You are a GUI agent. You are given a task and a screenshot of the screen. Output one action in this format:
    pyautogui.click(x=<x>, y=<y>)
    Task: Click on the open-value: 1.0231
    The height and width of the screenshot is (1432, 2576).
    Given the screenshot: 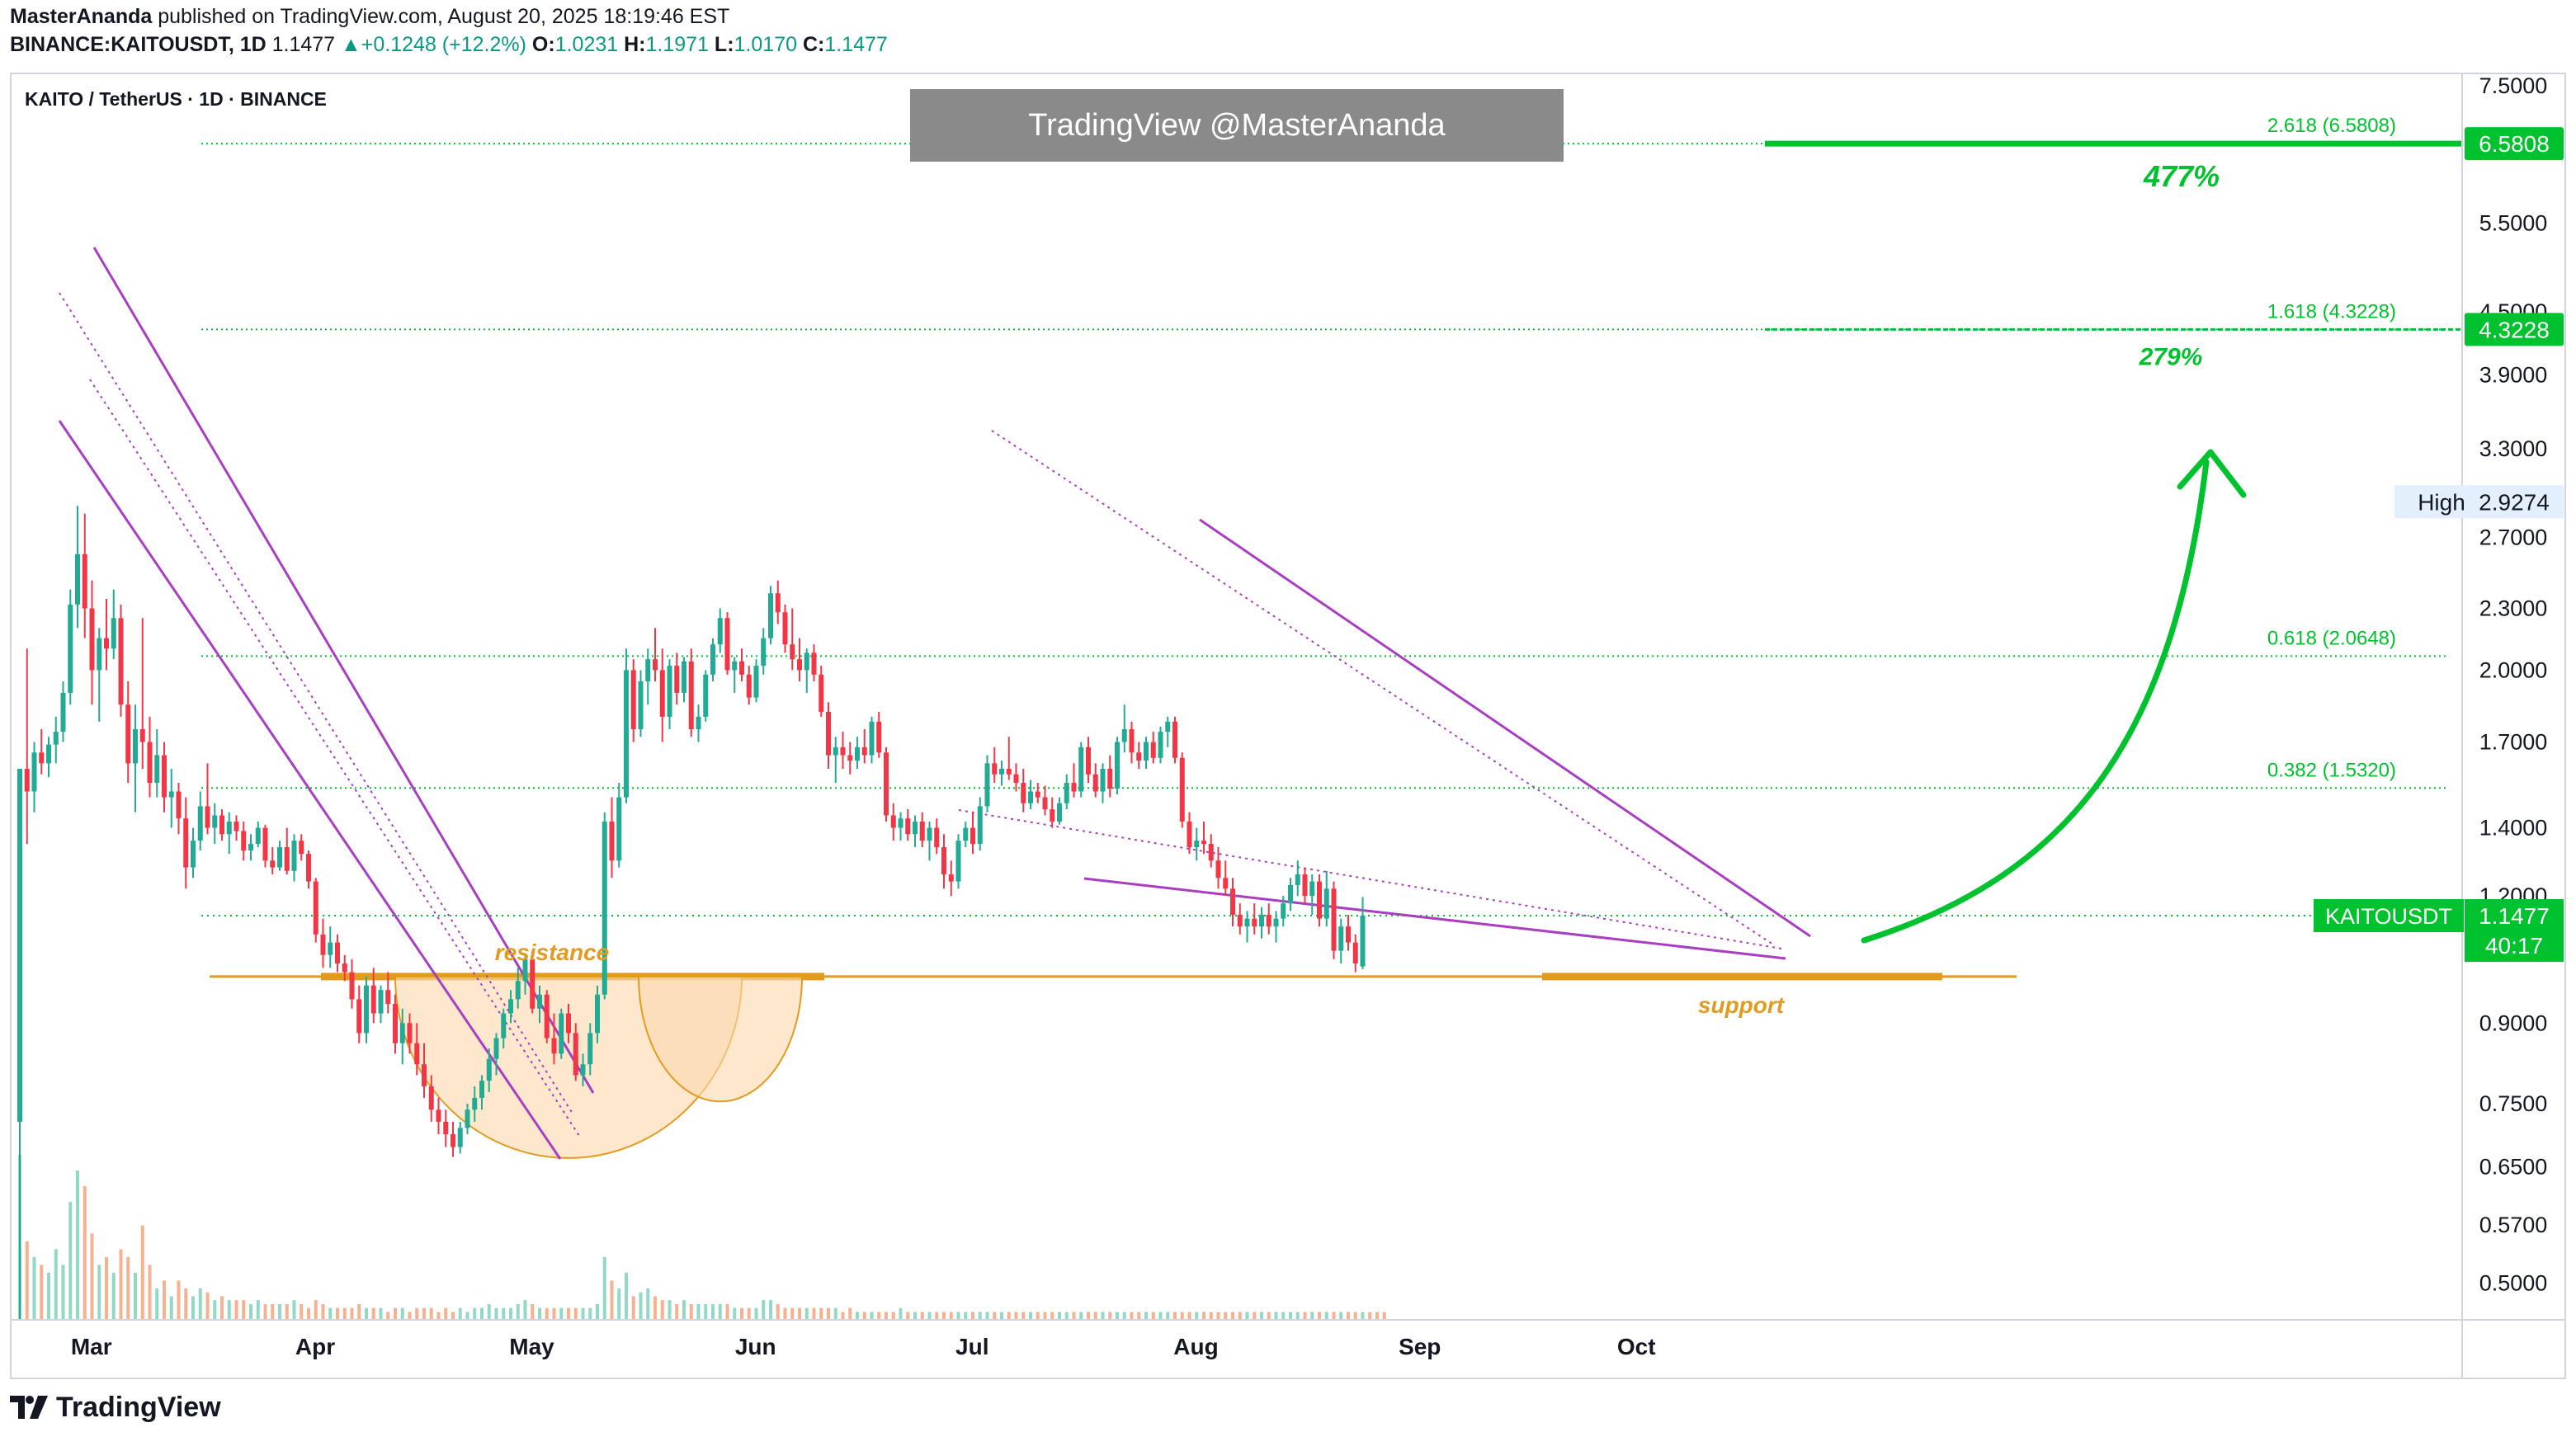 What is the action you would take?
    pyautogui.click(x=586, y=44)
    